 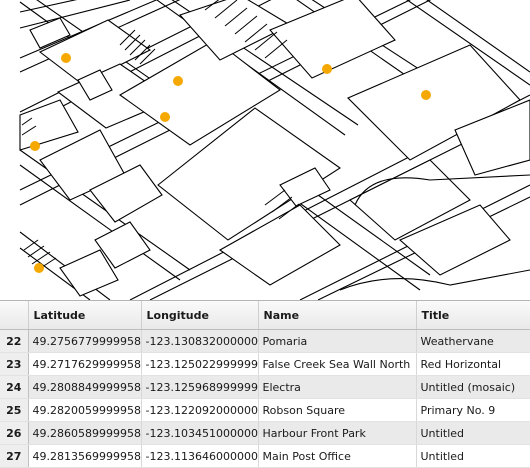 What do you see at coordinates (85, 433) in the screenshot?
I see `latitude-cell: 49.286058999995866` at bounding box center [85, 433].